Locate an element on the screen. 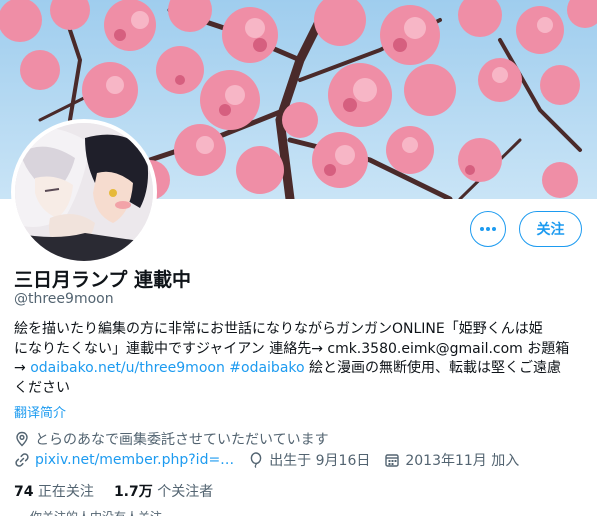 This screenshot has width=597, height=516. translate-bio-link: 翻译简介 is located at coordinates (40, 411).